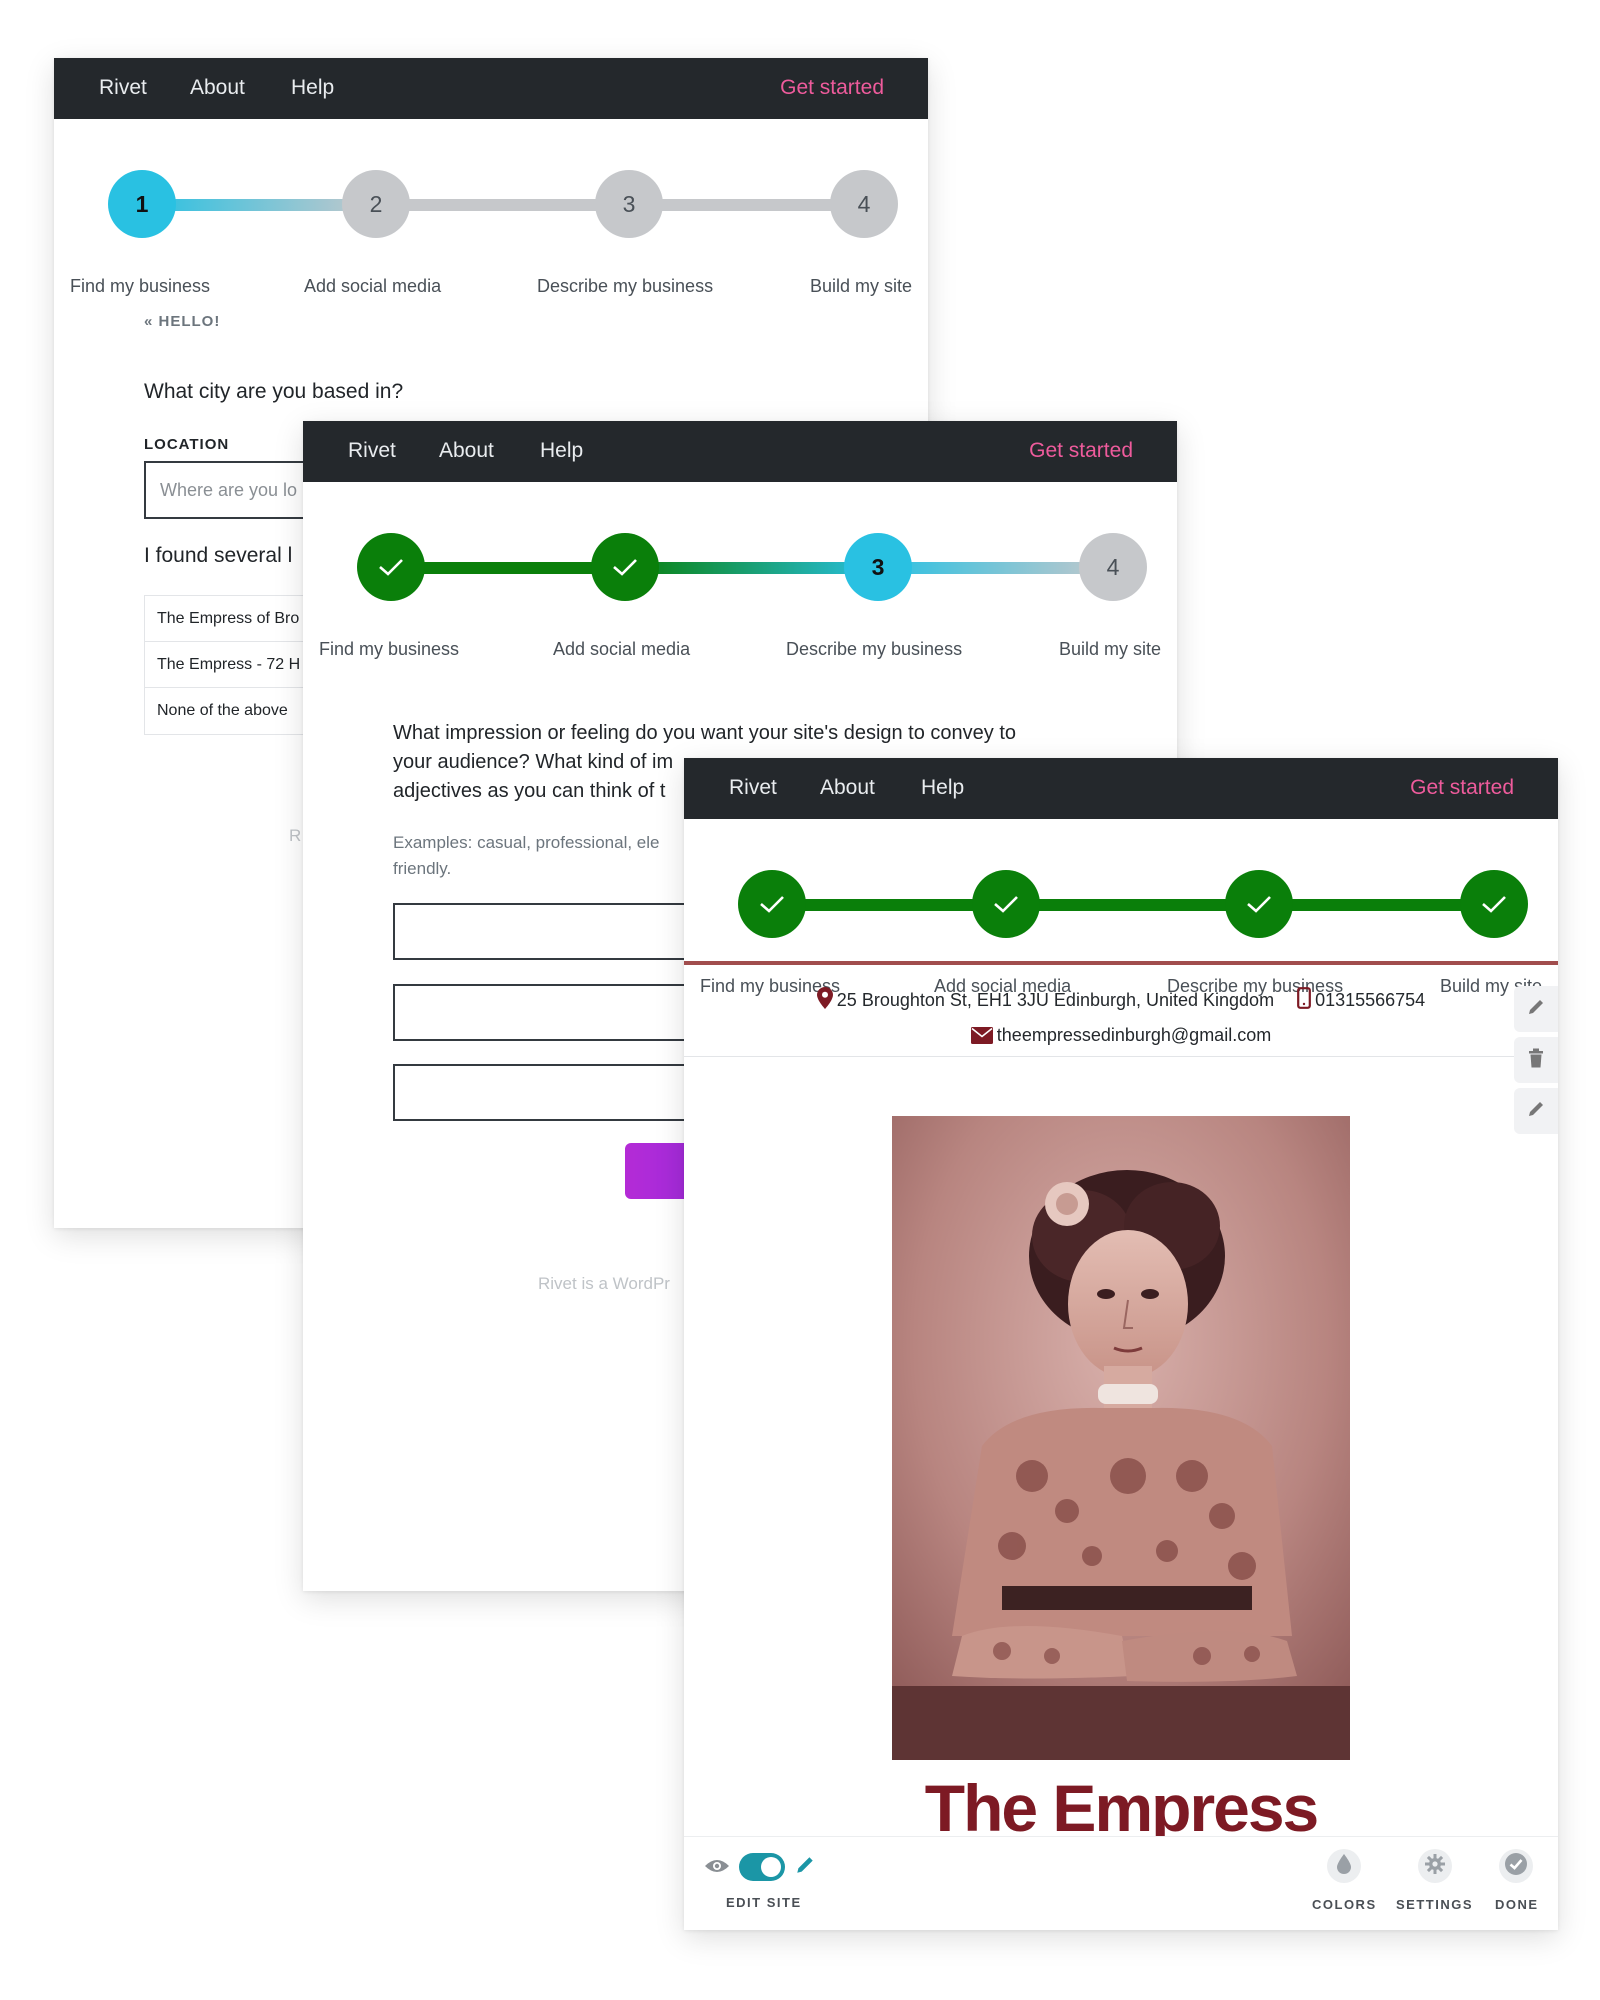 This screenshot has height=2000, width=1600. I want to click on step-1-circle: 1, so click(142, 204).